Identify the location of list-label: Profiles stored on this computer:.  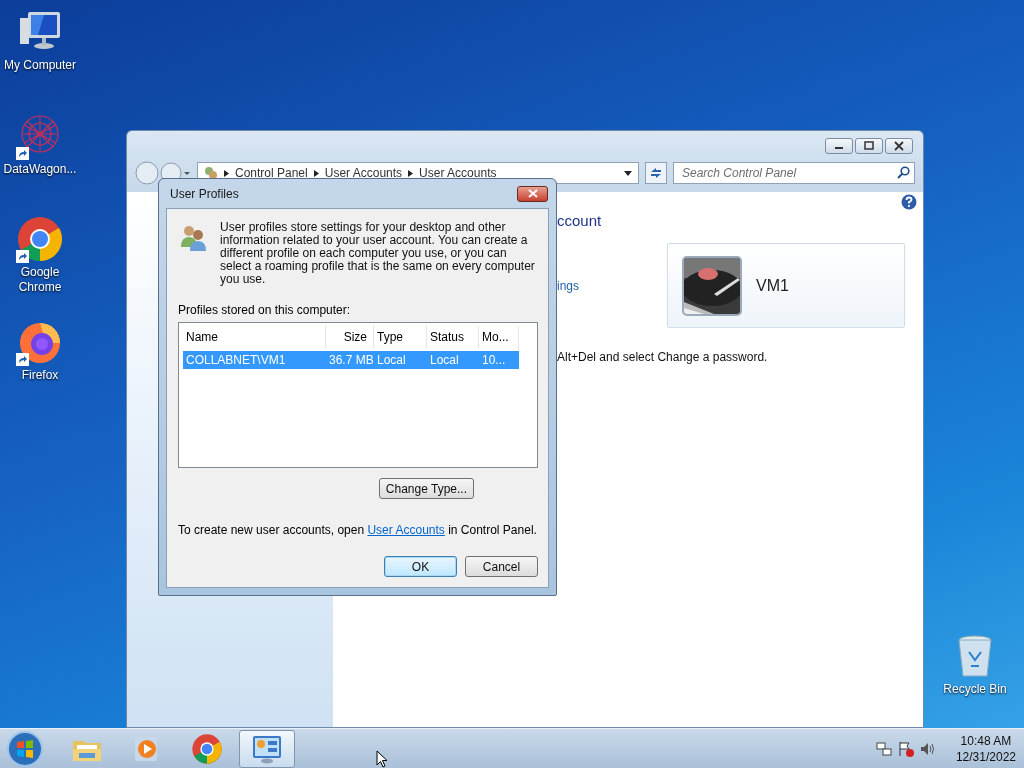
(265, 310).